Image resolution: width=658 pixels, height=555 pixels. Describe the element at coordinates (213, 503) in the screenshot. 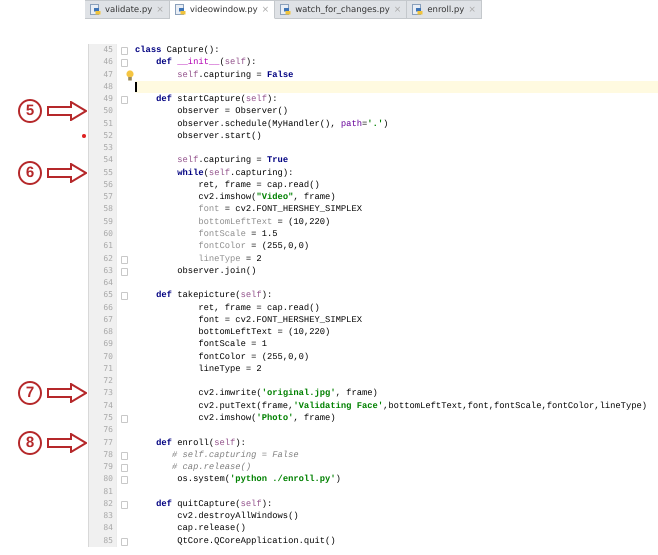

I see `code-line: def quitCapture(self):` at that location.